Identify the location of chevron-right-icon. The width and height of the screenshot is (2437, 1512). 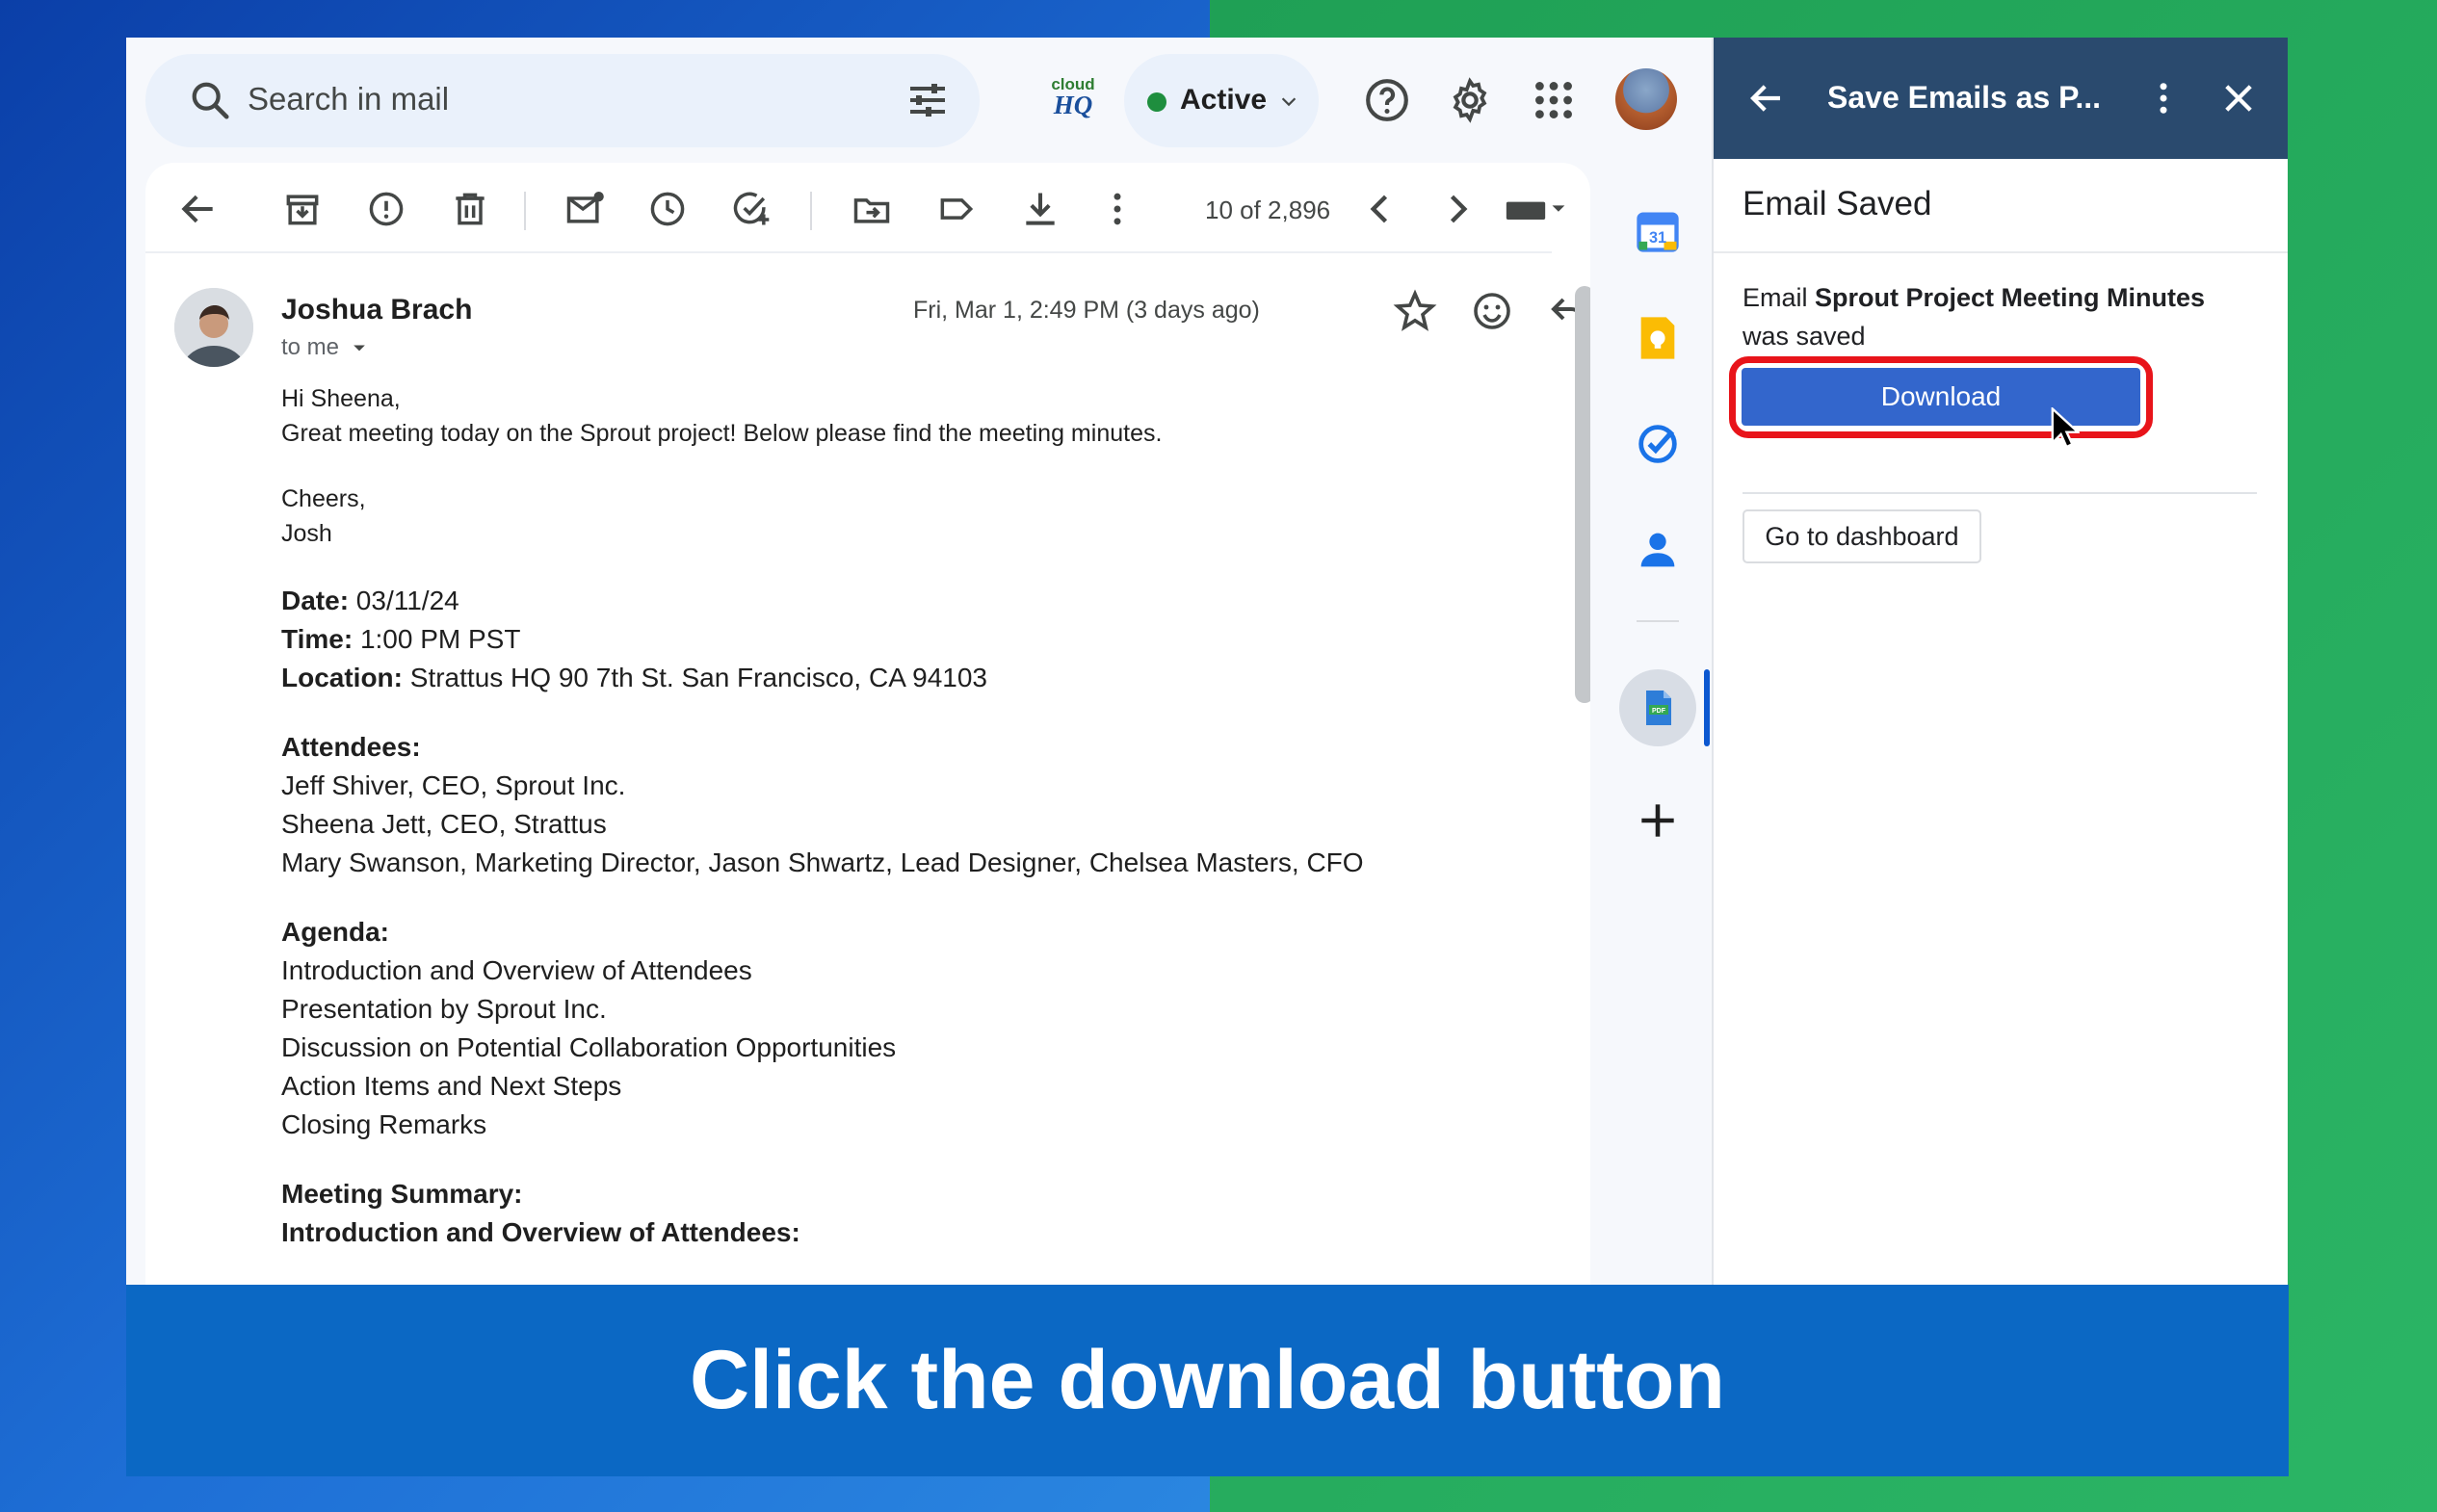
(1457, 209).